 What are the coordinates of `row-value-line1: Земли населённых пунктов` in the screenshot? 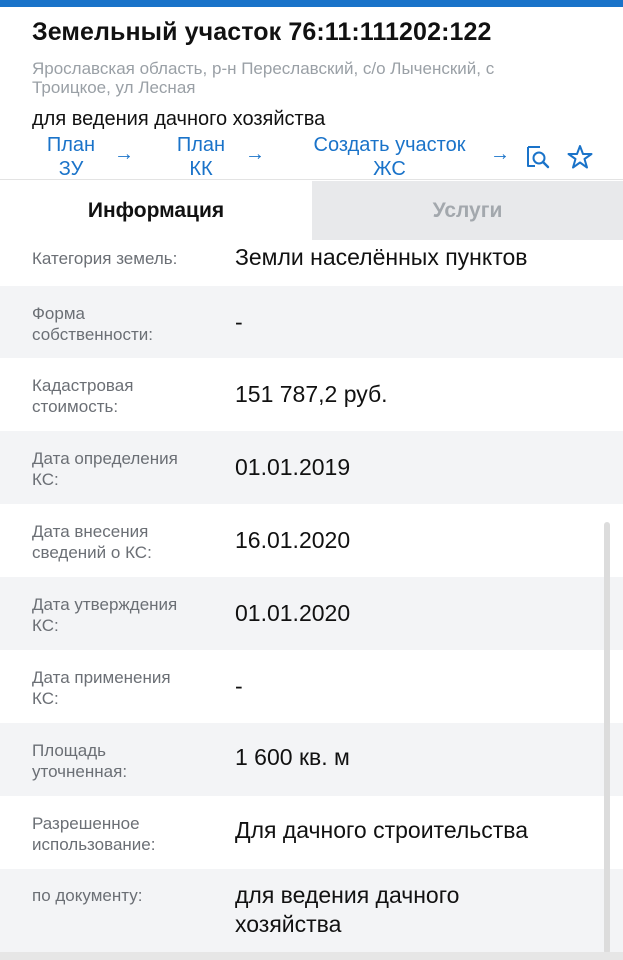 It's located at (381, 257).